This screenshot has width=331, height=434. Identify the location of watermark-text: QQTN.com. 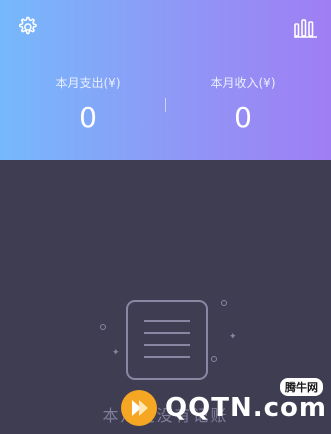
(246, 408).